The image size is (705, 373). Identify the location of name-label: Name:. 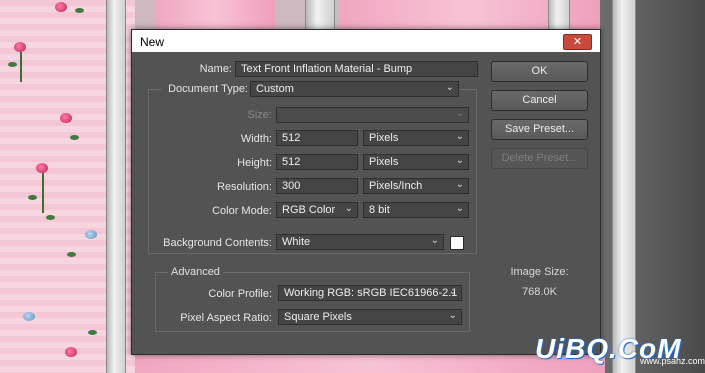
(215, 69).